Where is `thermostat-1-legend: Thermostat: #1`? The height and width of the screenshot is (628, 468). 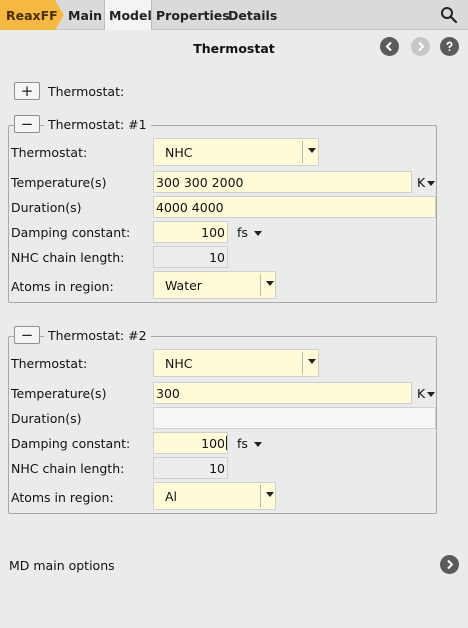 thermostat-1-legend: Thermostat: #1 is located at coordinates (97, 124).